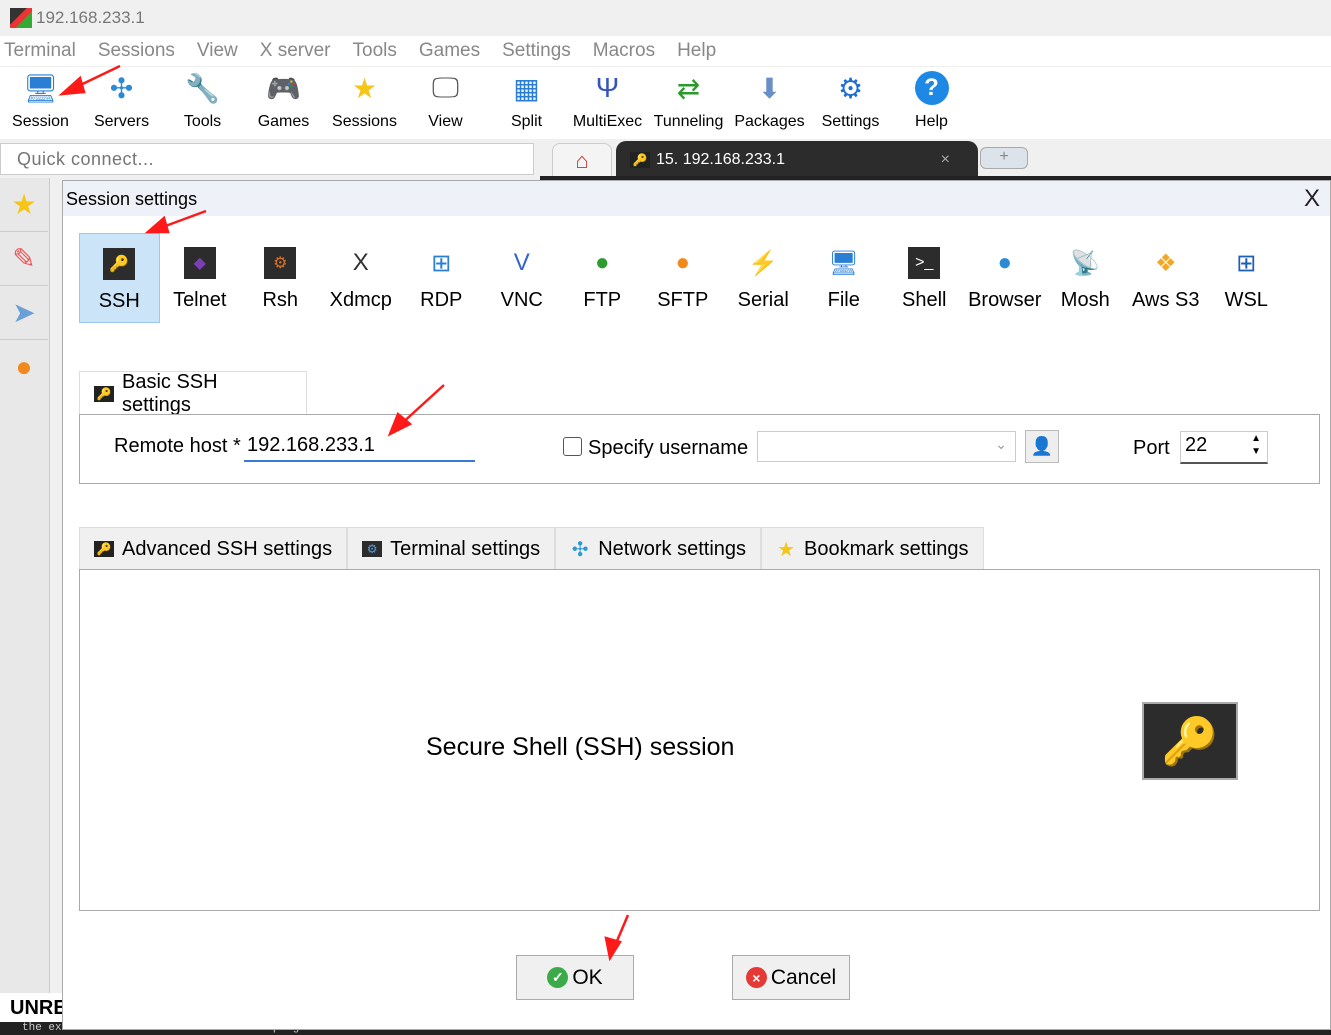 Image resolution: width=1331 pixels, height=1035 pixels. What do you see at coordinates (25, 585) in the screenshot?
I see `left-sidebar: ★ ✎ ➤ ●` at bounding box center [25, 585].